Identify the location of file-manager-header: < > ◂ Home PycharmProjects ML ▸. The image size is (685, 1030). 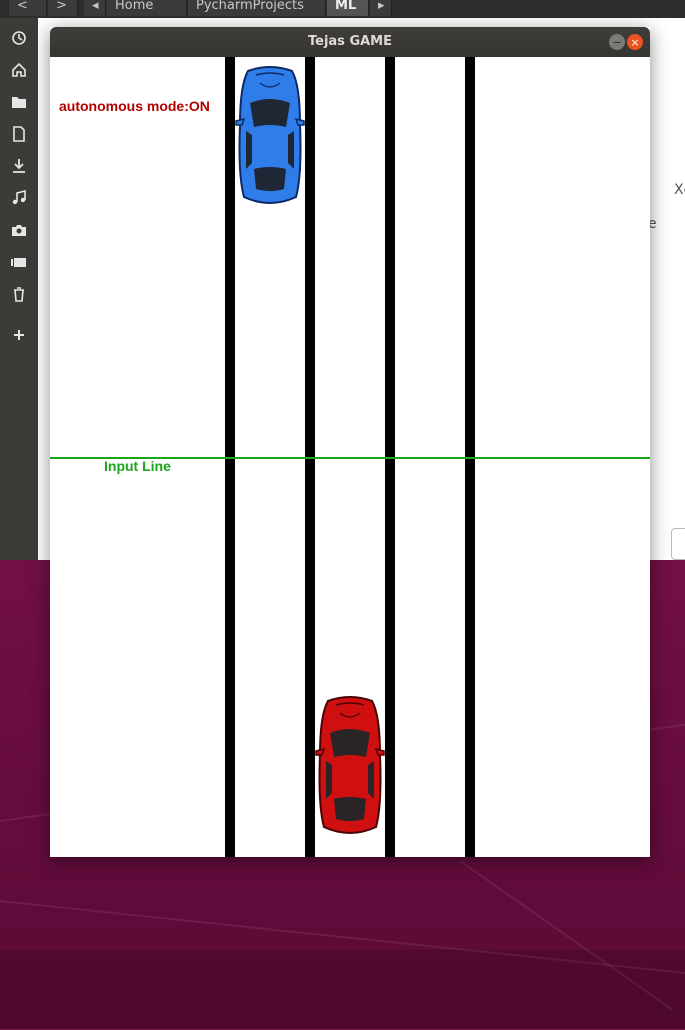
(342, 9).